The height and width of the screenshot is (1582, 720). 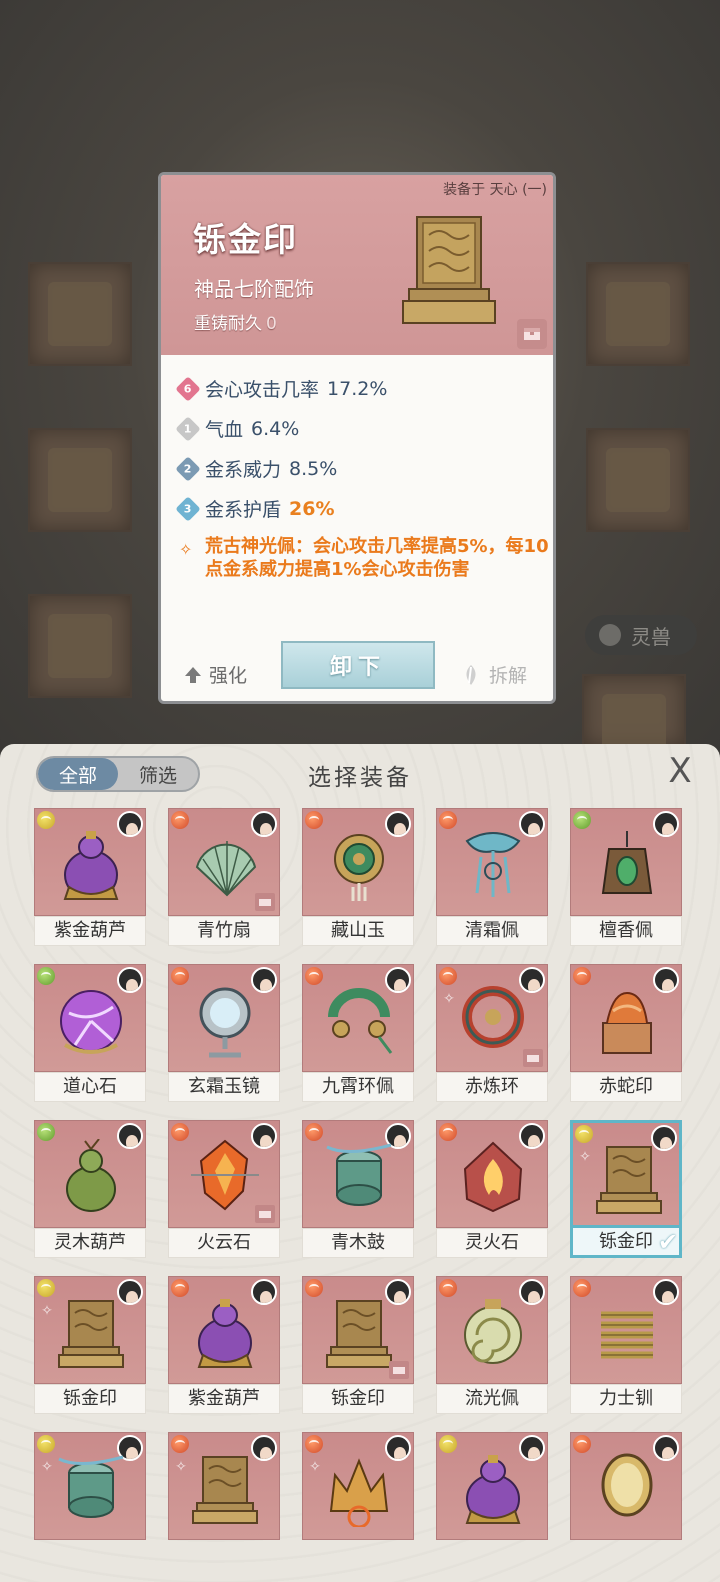 What do you see at coordinates (377, 558) in the screenshot?
I see `effect-text: 荒古神光佩：会心攻击几率提高5%，每10点金系威力提高1%会心攻击伤害` at bounding box center [377, 558].